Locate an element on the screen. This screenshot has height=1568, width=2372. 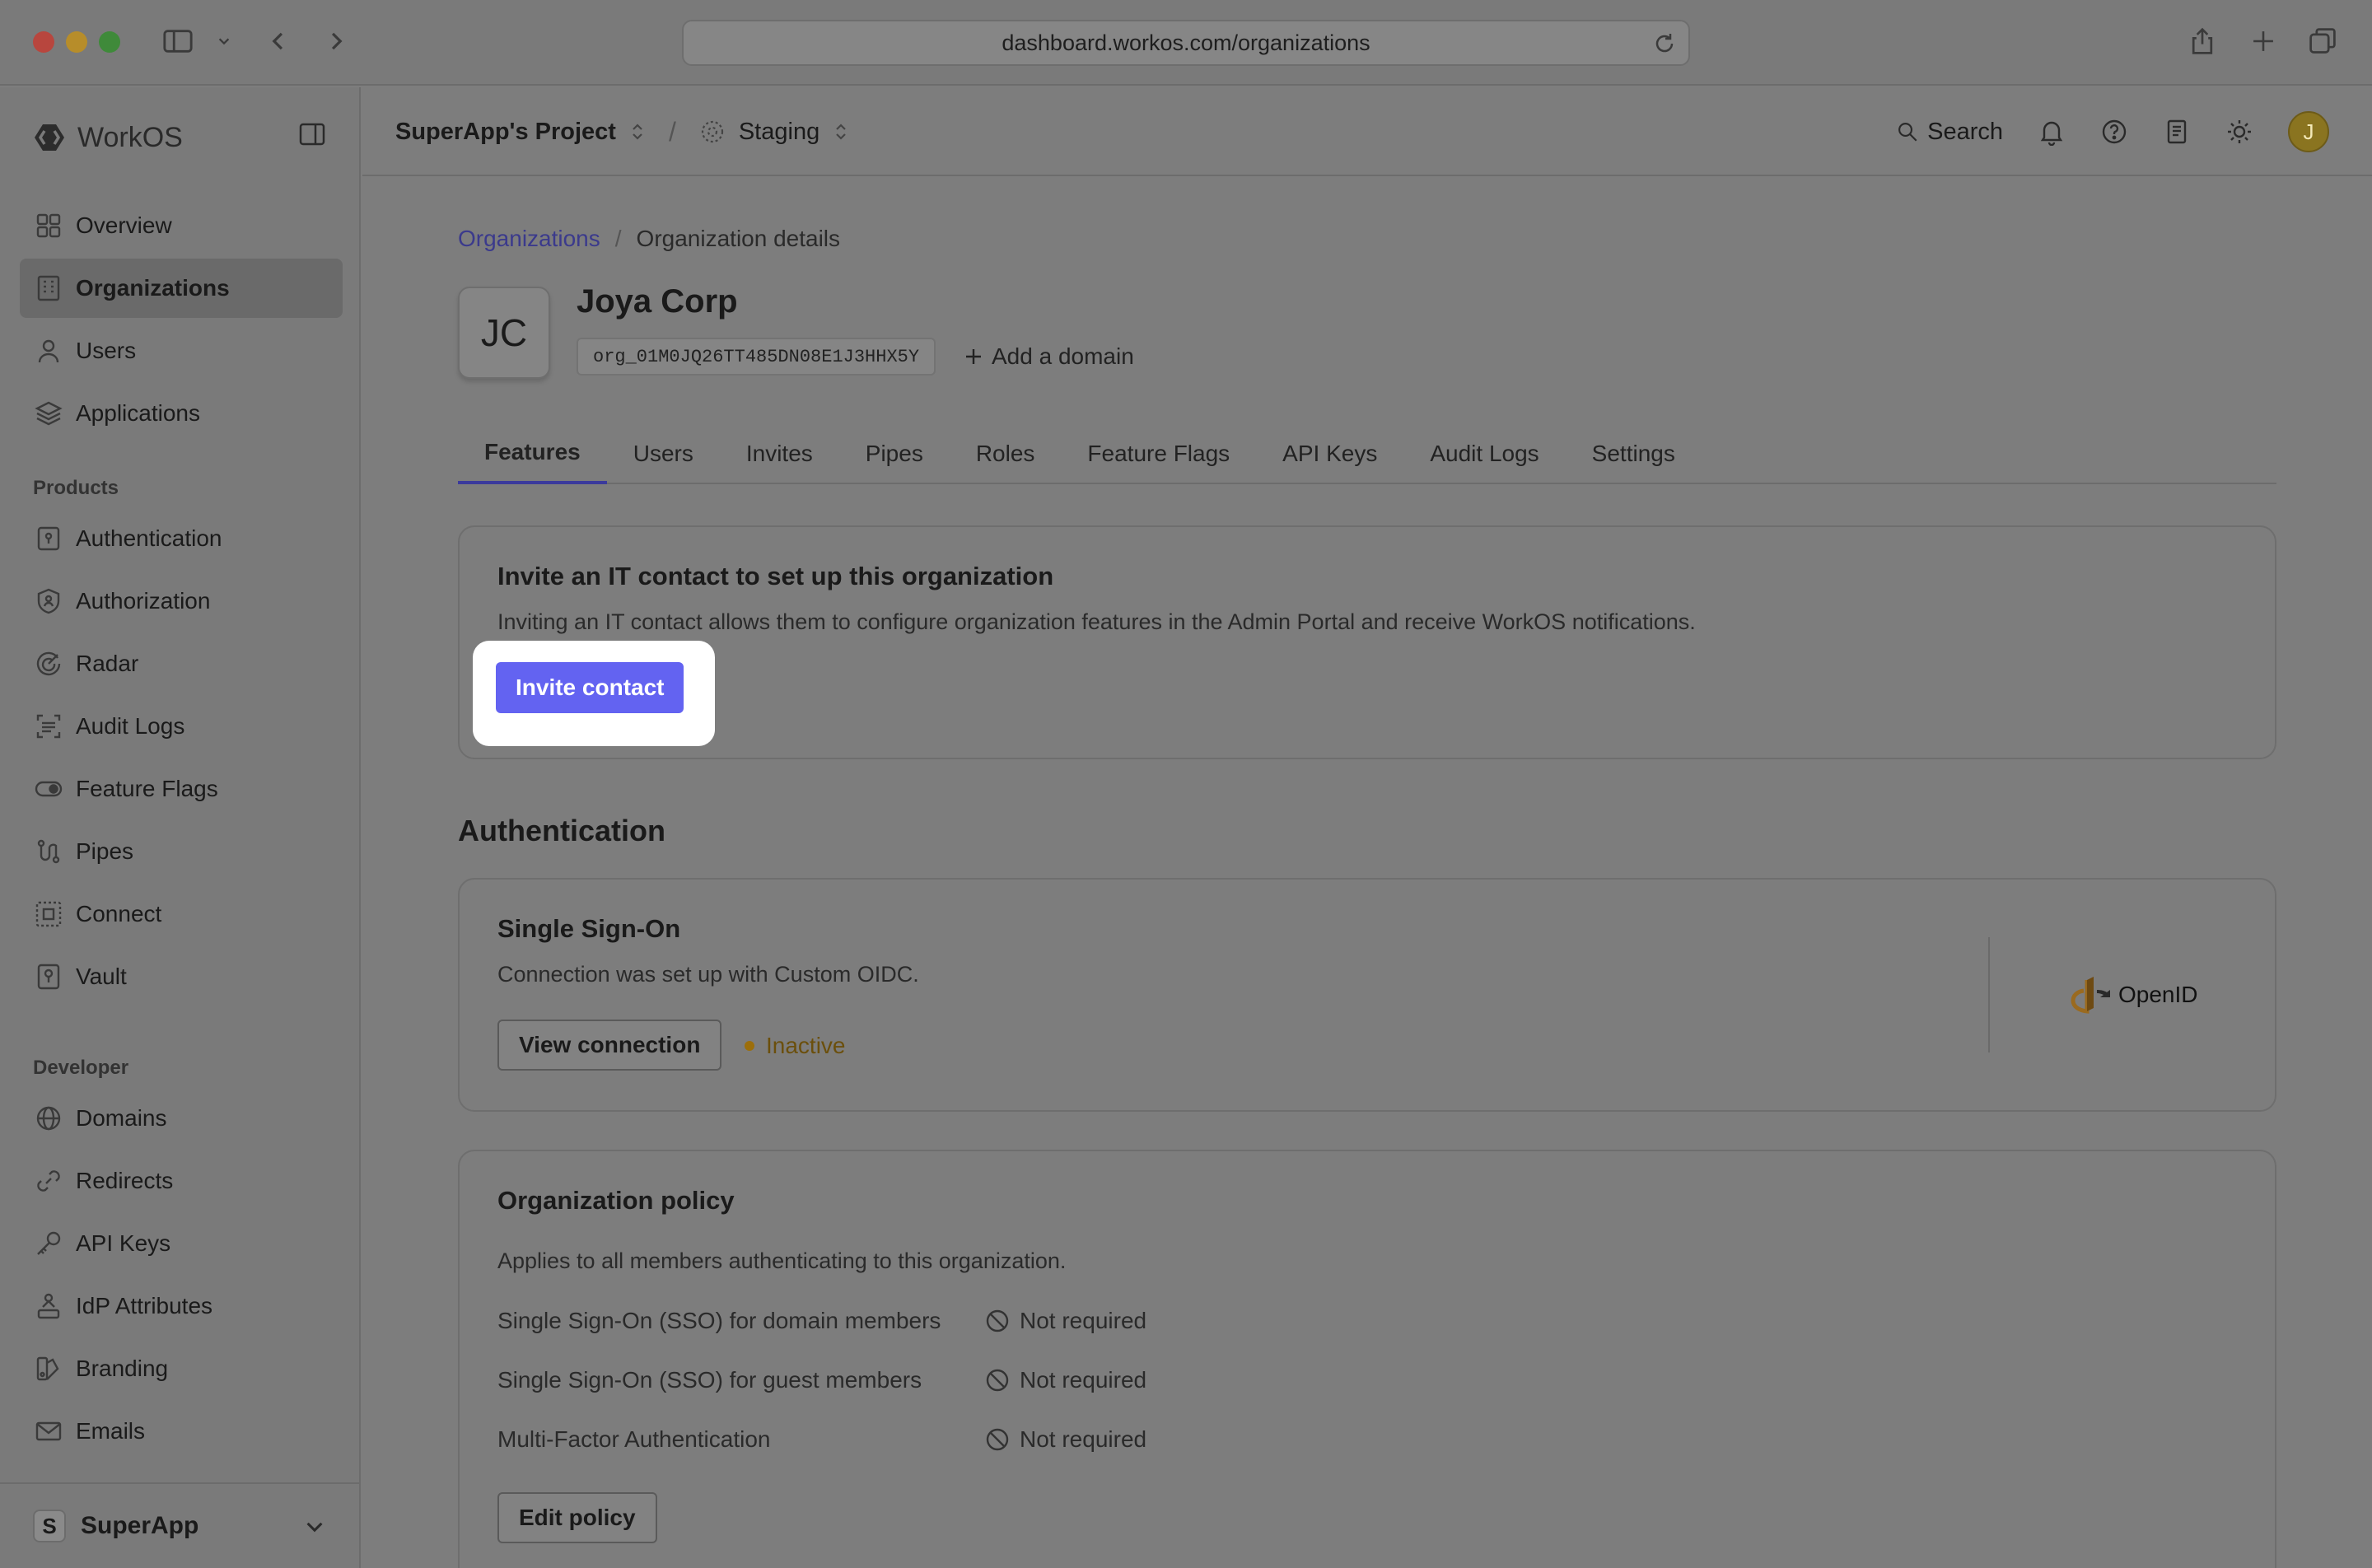
policy-row-label: Multi-Factor Authentication is located at coordinates (634, 1439).